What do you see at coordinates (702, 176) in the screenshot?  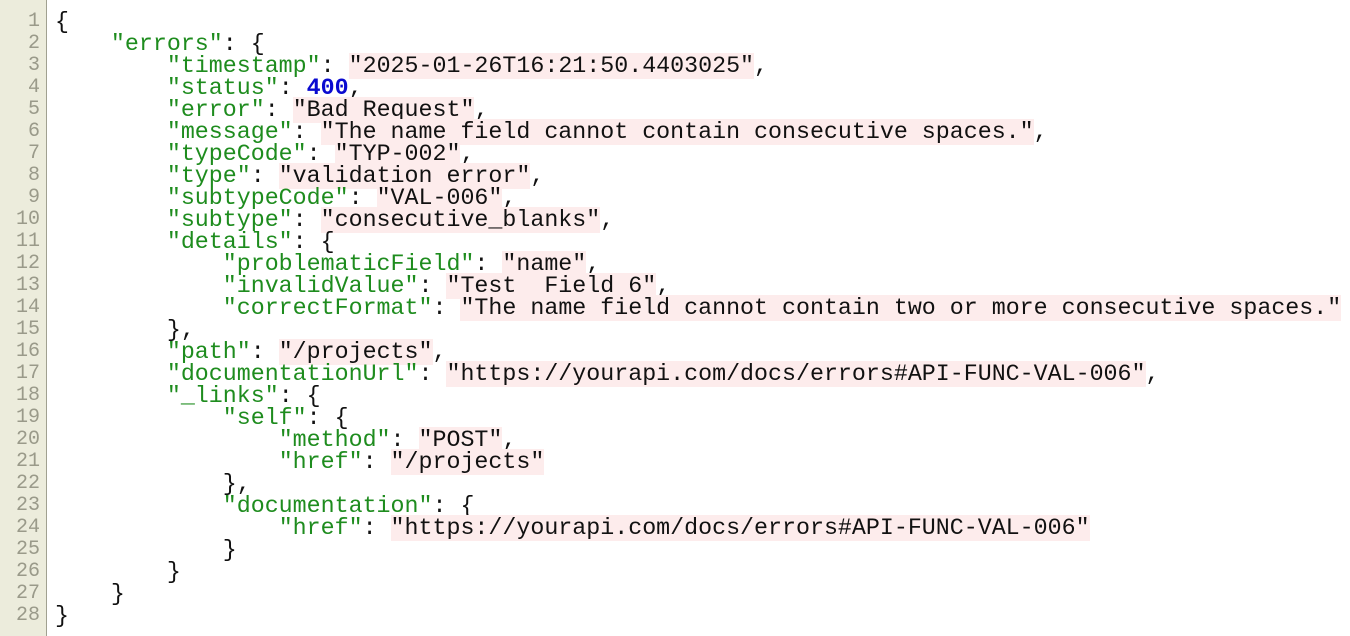 I see `code-line: "type": "validation error",` at bounding box center [702, 176].